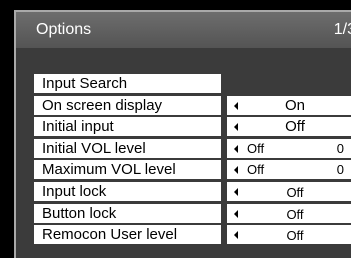 The image size is (351, 258). I want to click on menu-row-input-lock: Input lock Off, so click(192, 191).